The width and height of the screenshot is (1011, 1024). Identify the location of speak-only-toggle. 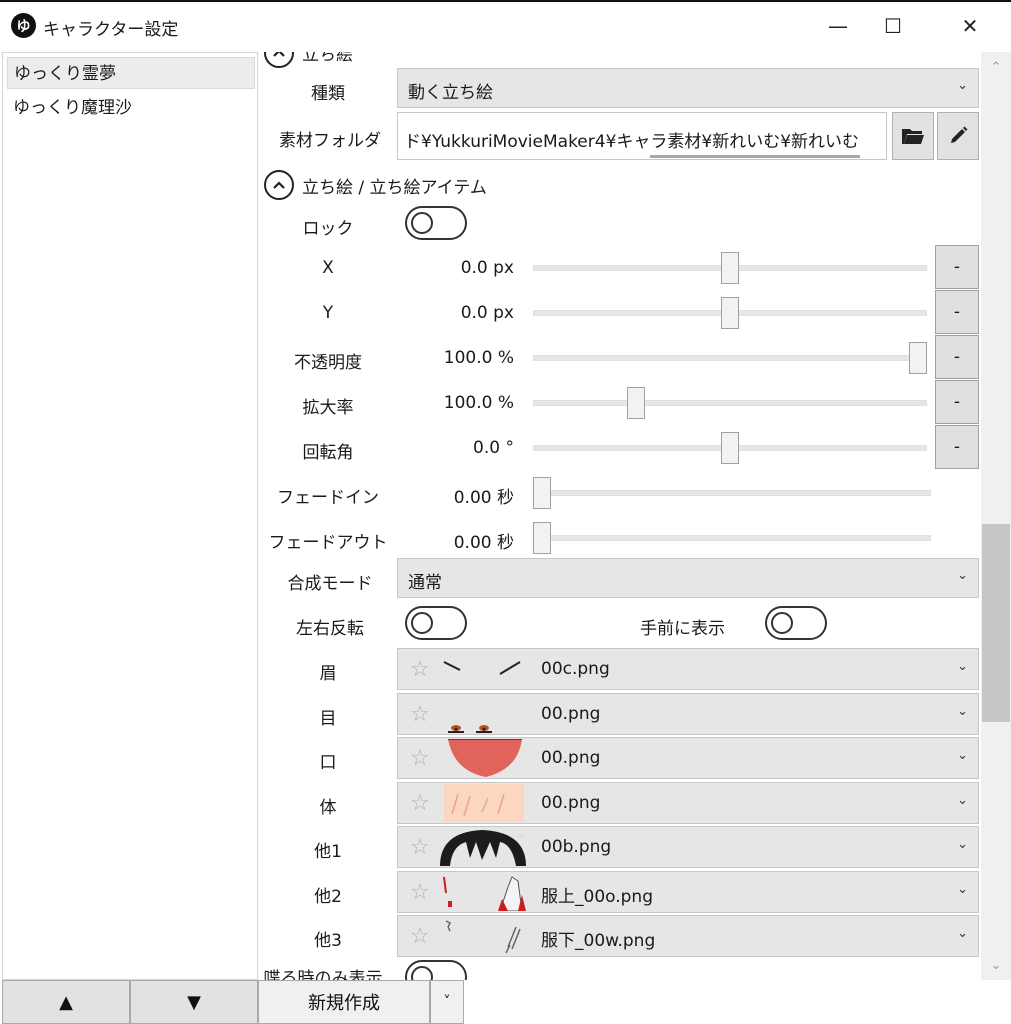
(436, 970).